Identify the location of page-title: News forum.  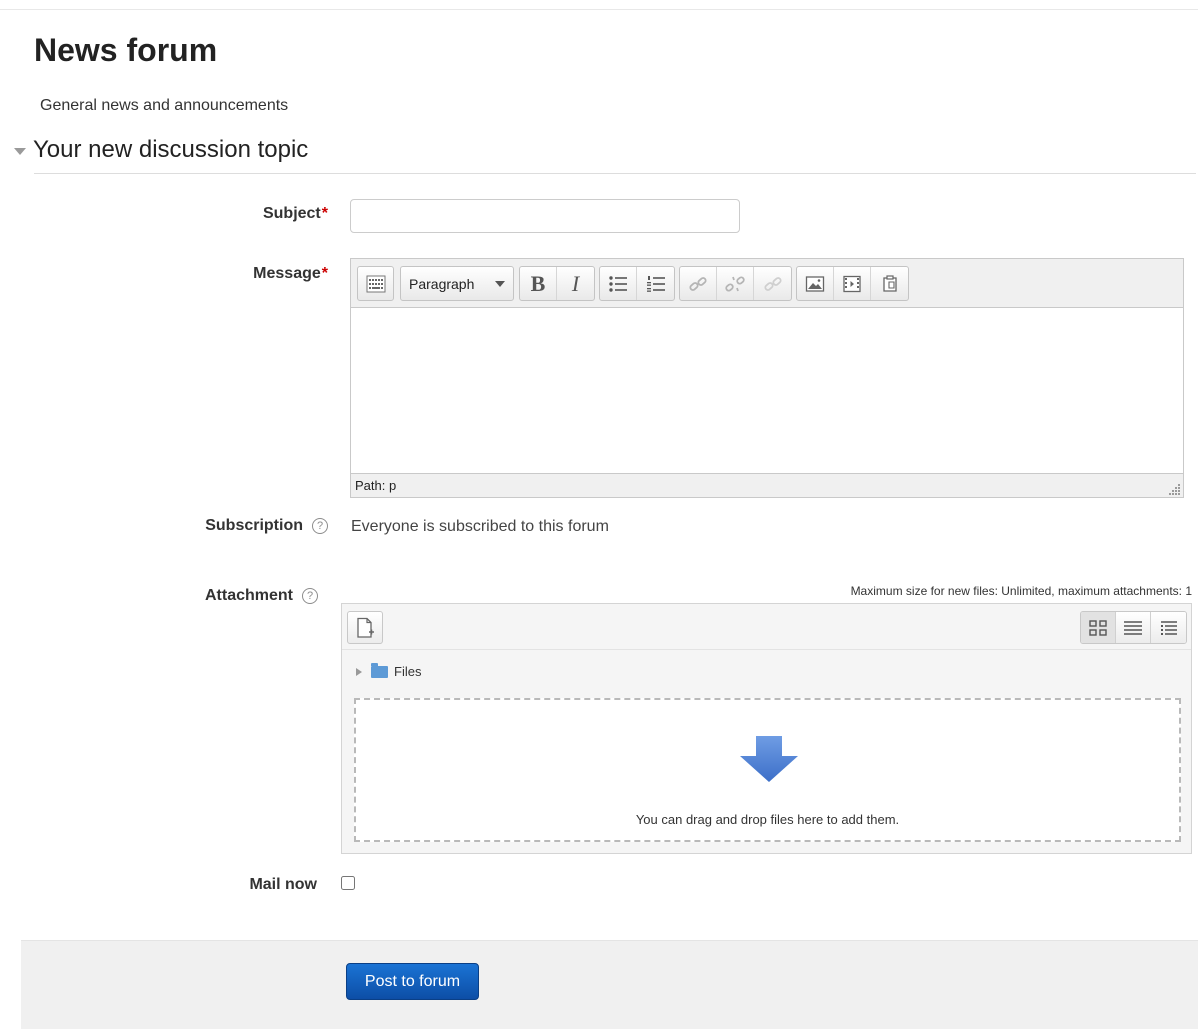
(126, 50).